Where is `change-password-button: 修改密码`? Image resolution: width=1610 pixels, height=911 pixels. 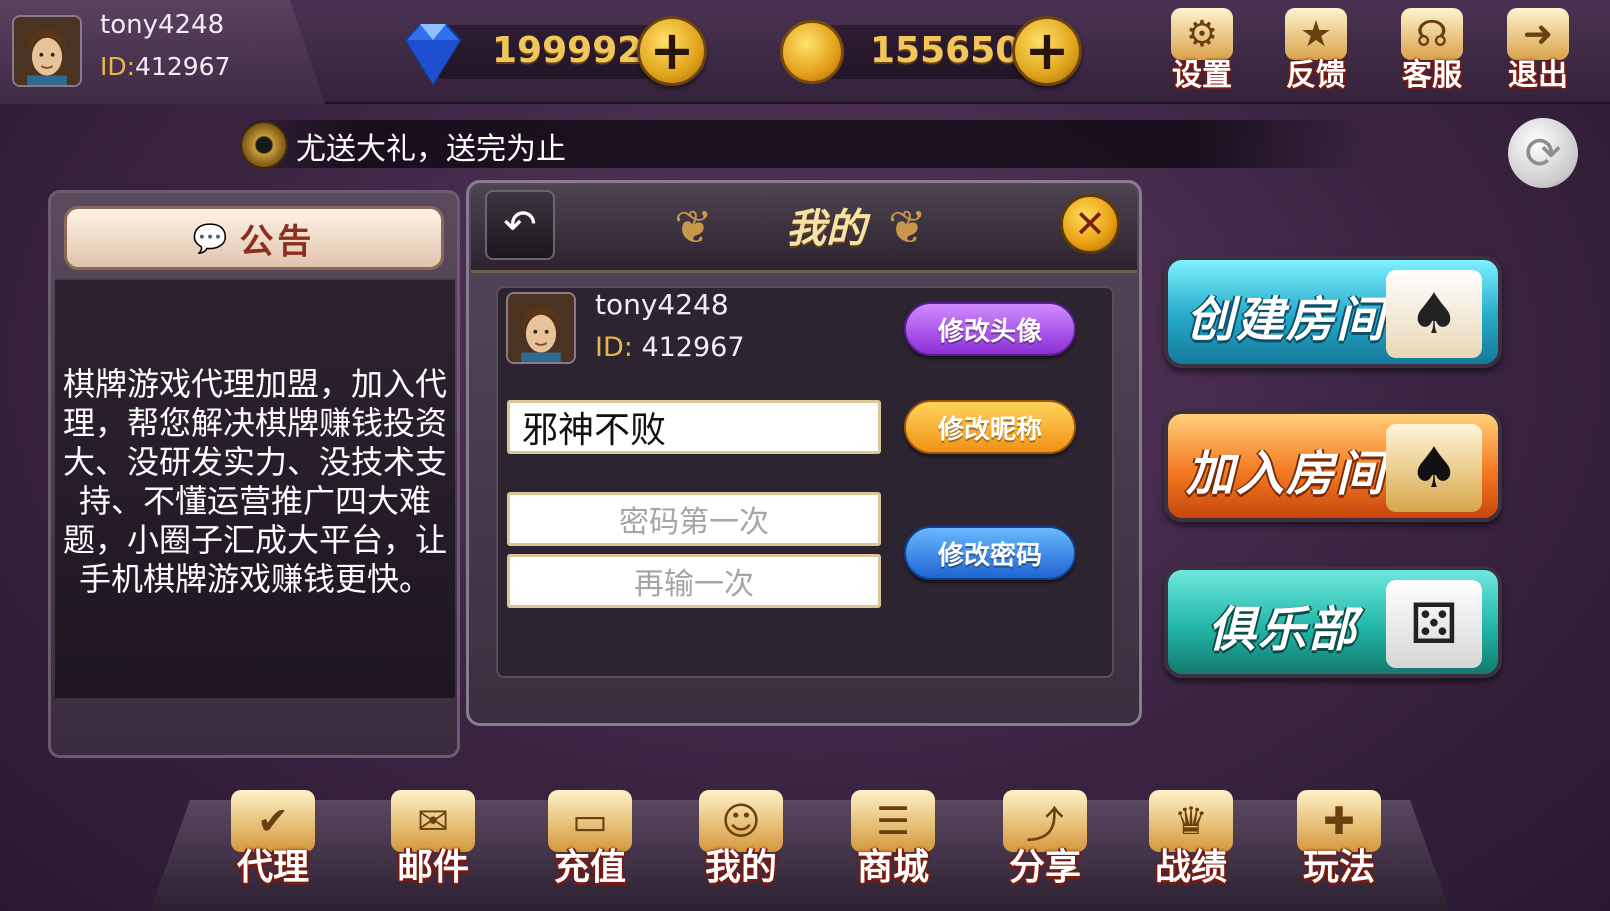
change-password-button: 修改密码 is located at coordinates (990, 553).